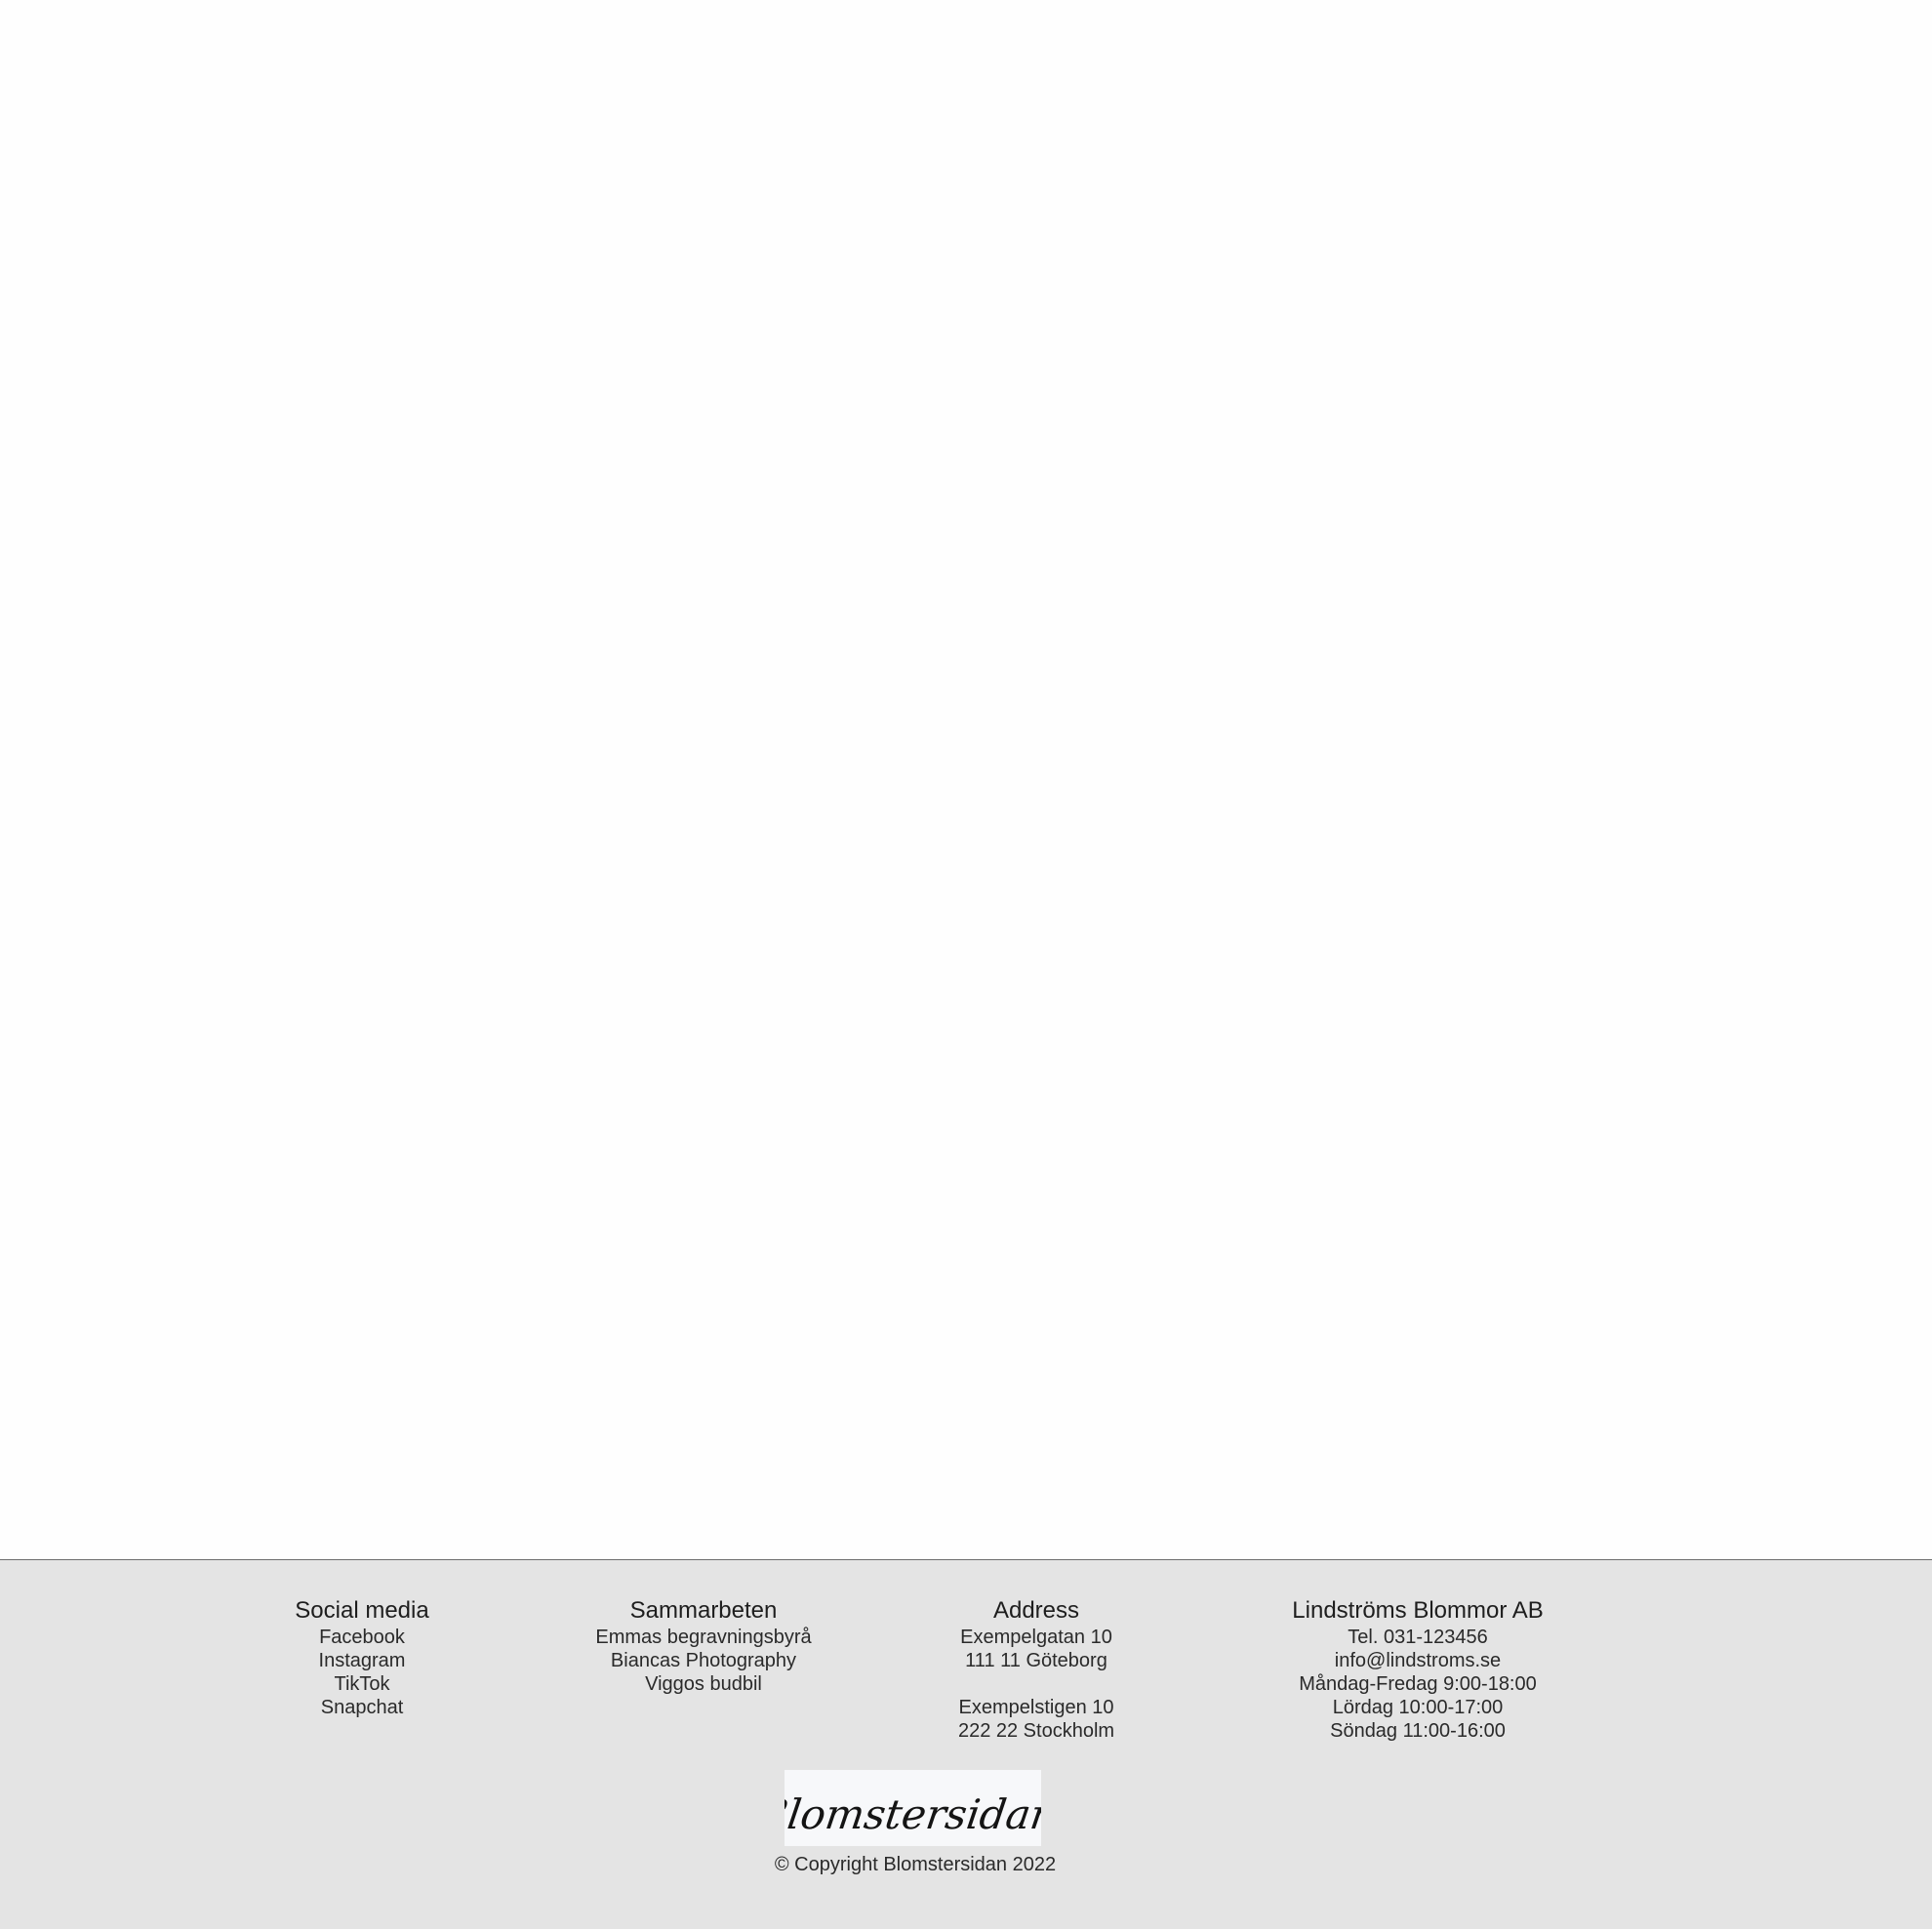  What do you see at coordinates (361, 1684) in the screenshot?
I see `tiktok-link: TikTok` at bounding box center [361, 1684].